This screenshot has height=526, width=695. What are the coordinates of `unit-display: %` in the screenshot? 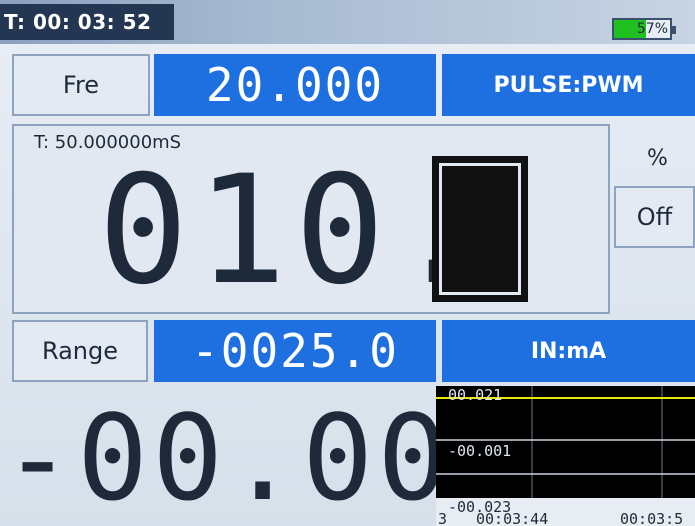 It's located at (657, 158).